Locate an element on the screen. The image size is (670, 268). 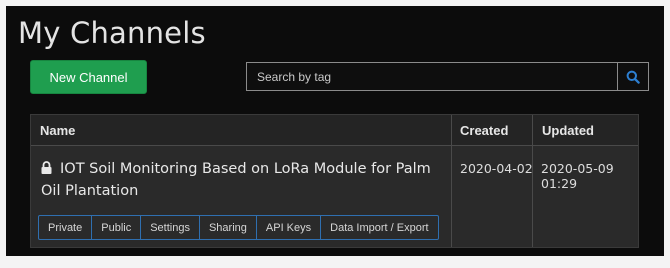
data-import-export-button: Data Import / Export is located at coordinates (378, 227).